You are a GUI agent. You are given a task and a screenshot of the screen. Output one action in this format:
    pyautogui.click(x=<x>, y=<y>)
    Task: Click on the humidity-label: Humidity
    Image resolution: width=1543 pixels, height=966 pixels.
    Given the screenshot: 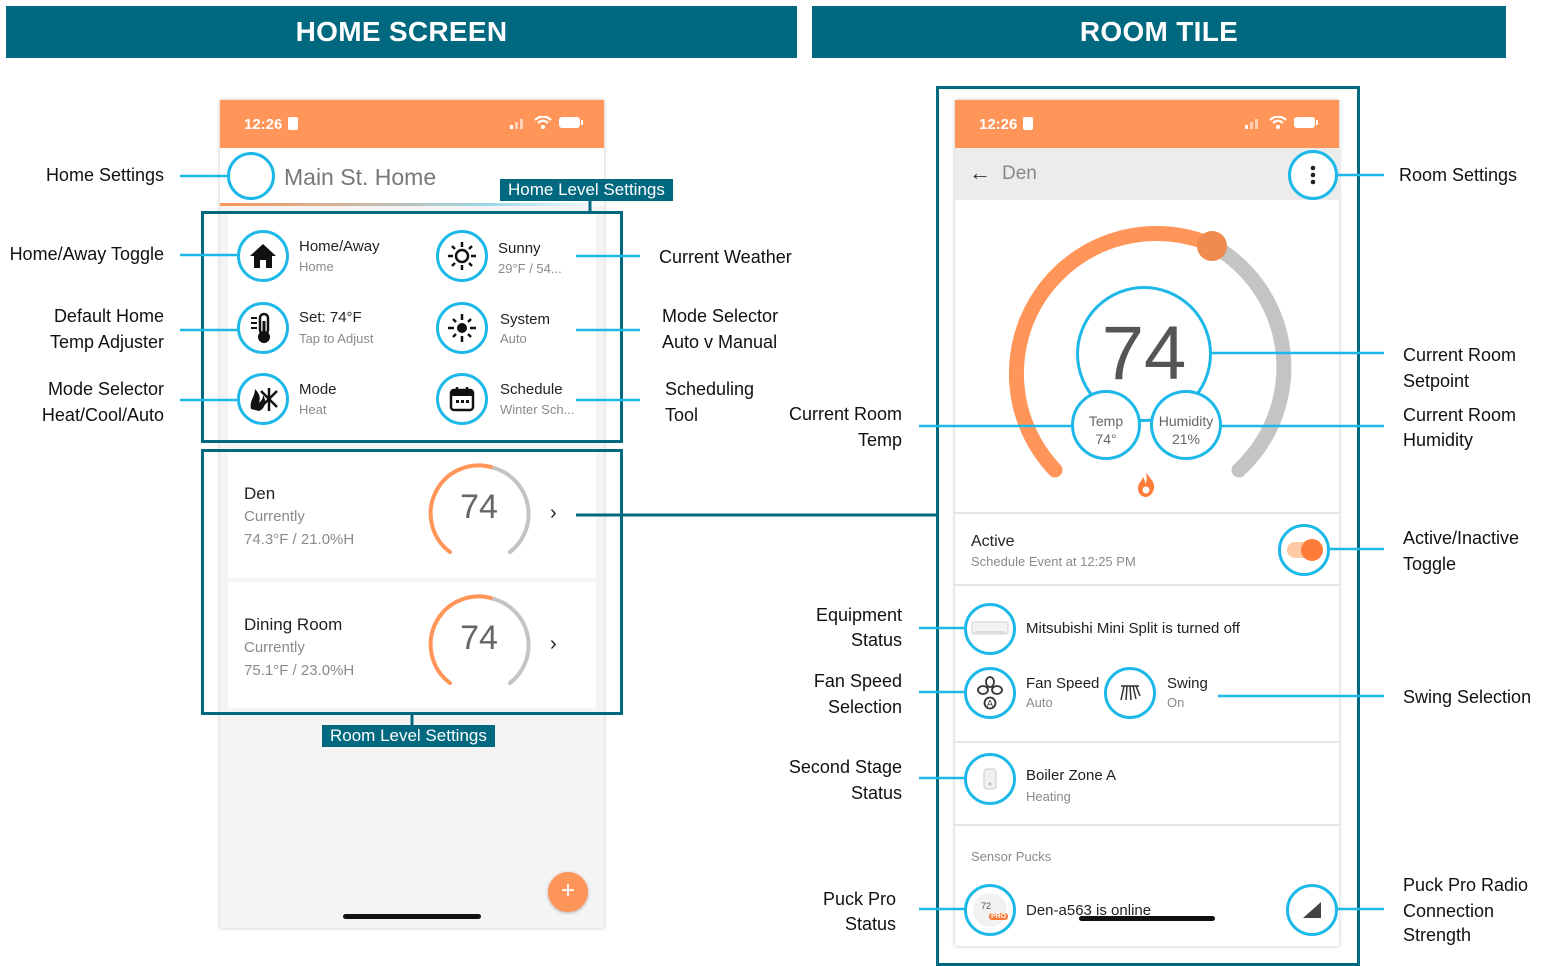 What is the action you would take?
    pyautogui.click(x=1186, y=421)
    